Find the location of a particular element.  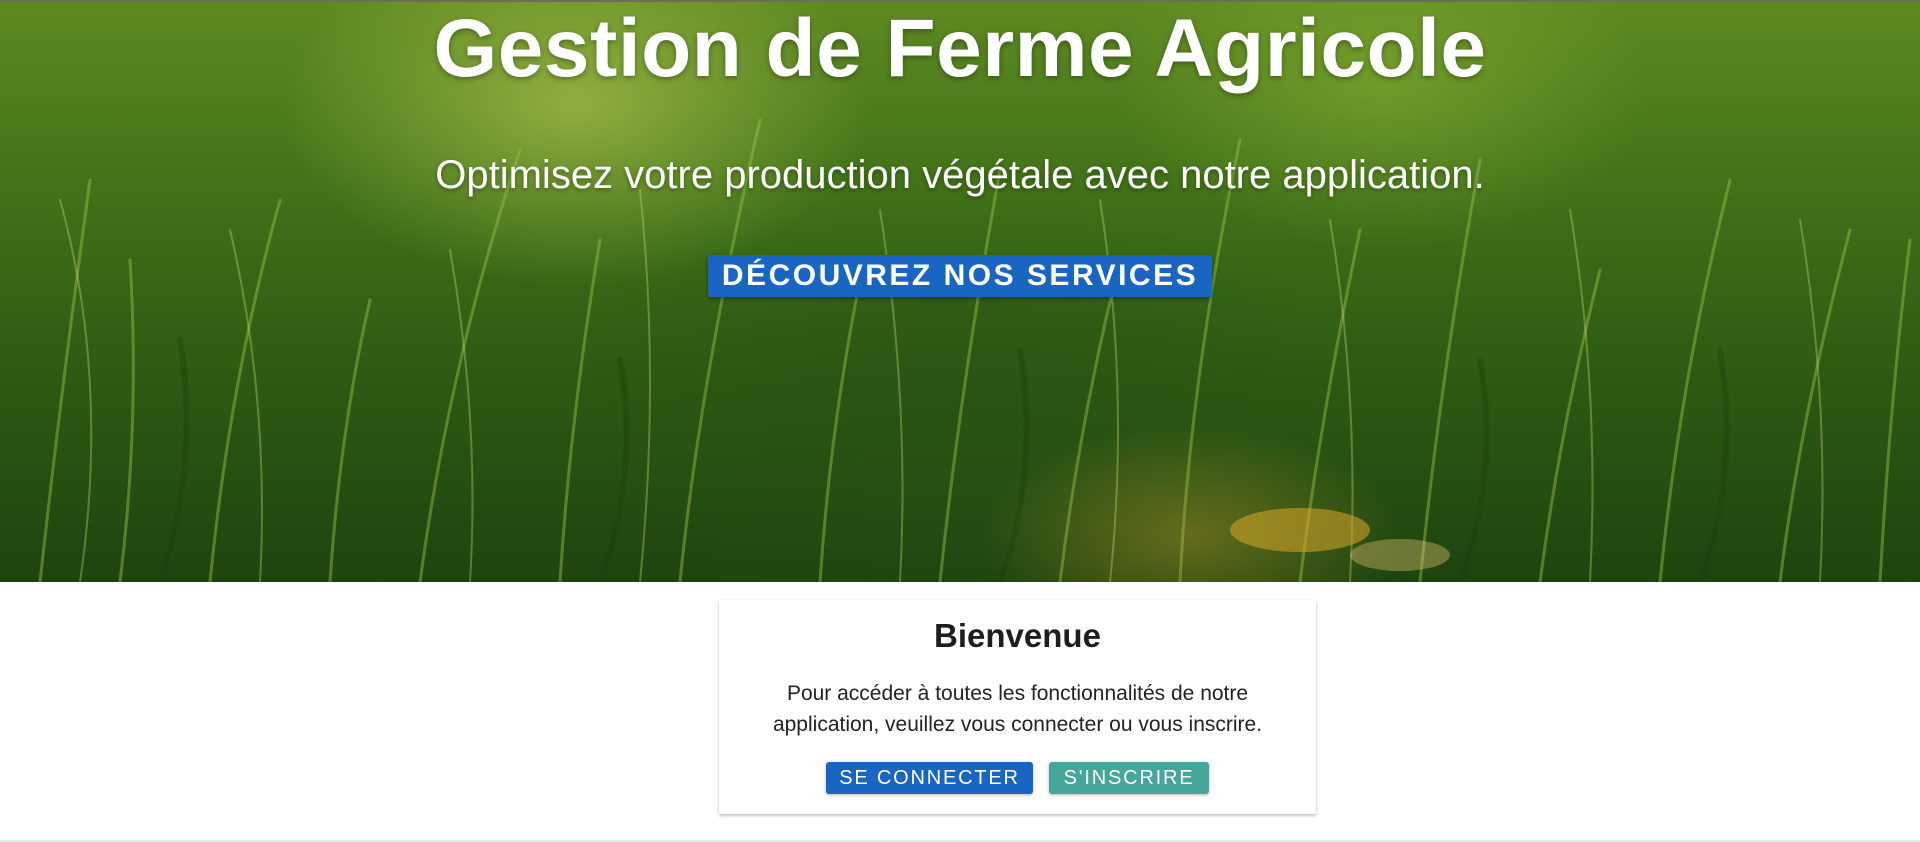

welcome-title: Bienvenue is located at coordinates (1017, 635).